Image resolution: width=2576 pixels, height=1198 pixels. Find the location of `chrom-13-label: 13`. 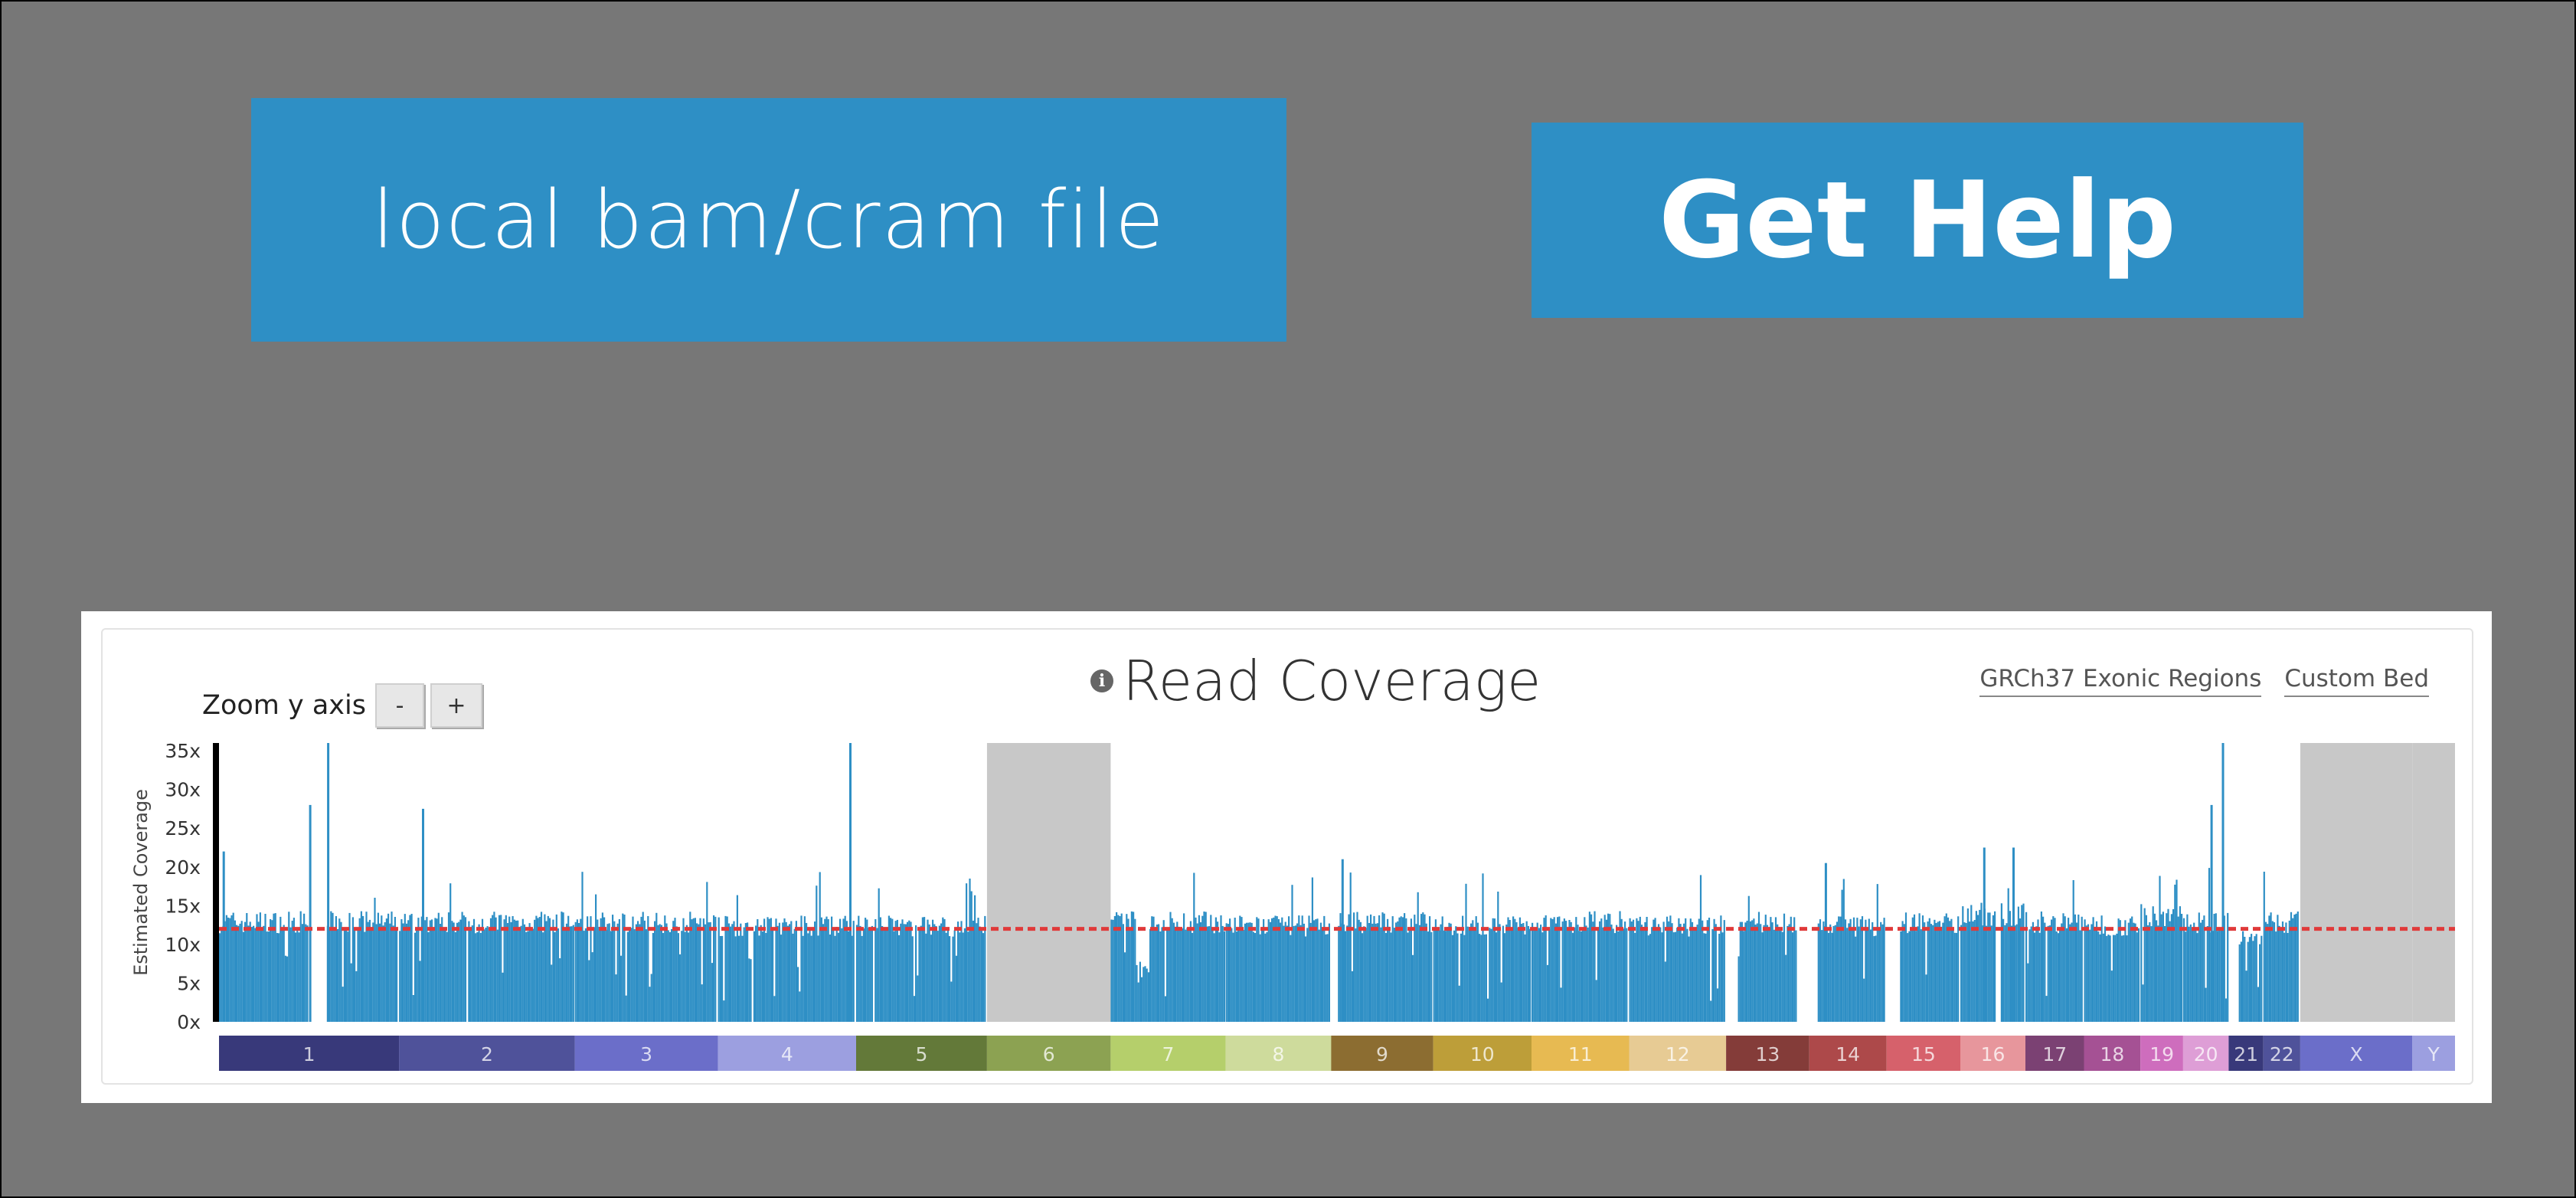

chrom-13-label: 13 is located at coordinates (1767, 1054).